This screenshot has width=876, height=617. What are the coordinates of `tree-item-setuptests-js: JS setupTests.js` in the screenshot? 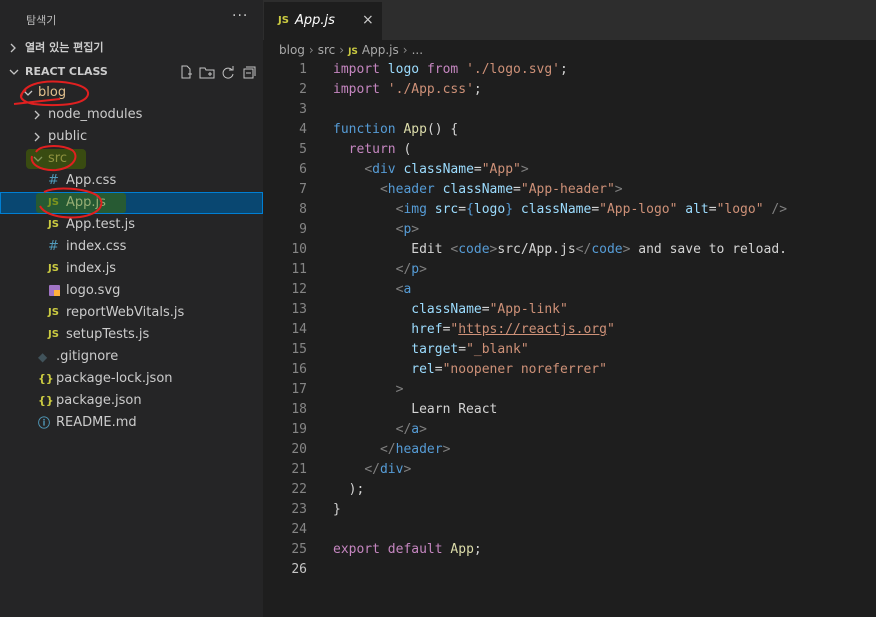 It's located at (131, 335).